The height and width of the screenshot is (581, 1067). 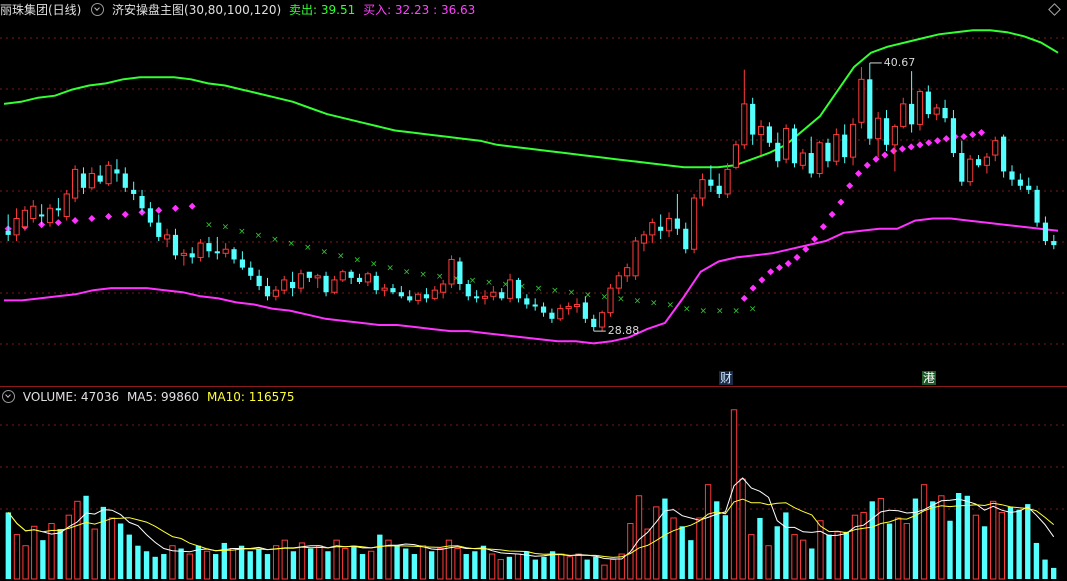 I want to click on financial-report-tag: 财, so click(x=726, y=378).